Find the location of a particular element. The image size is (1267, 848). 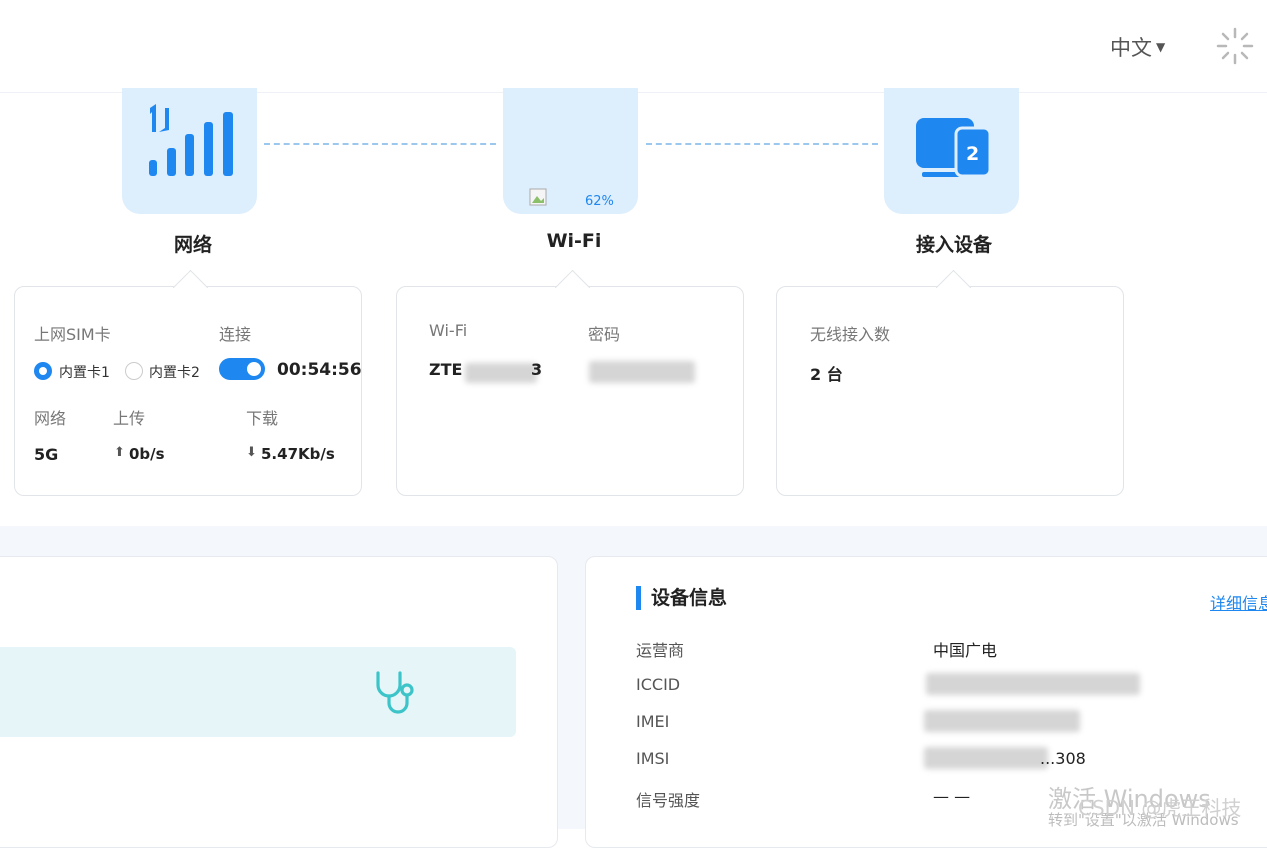

operator-value: 中国广电 is located at coordinates (965, 650).